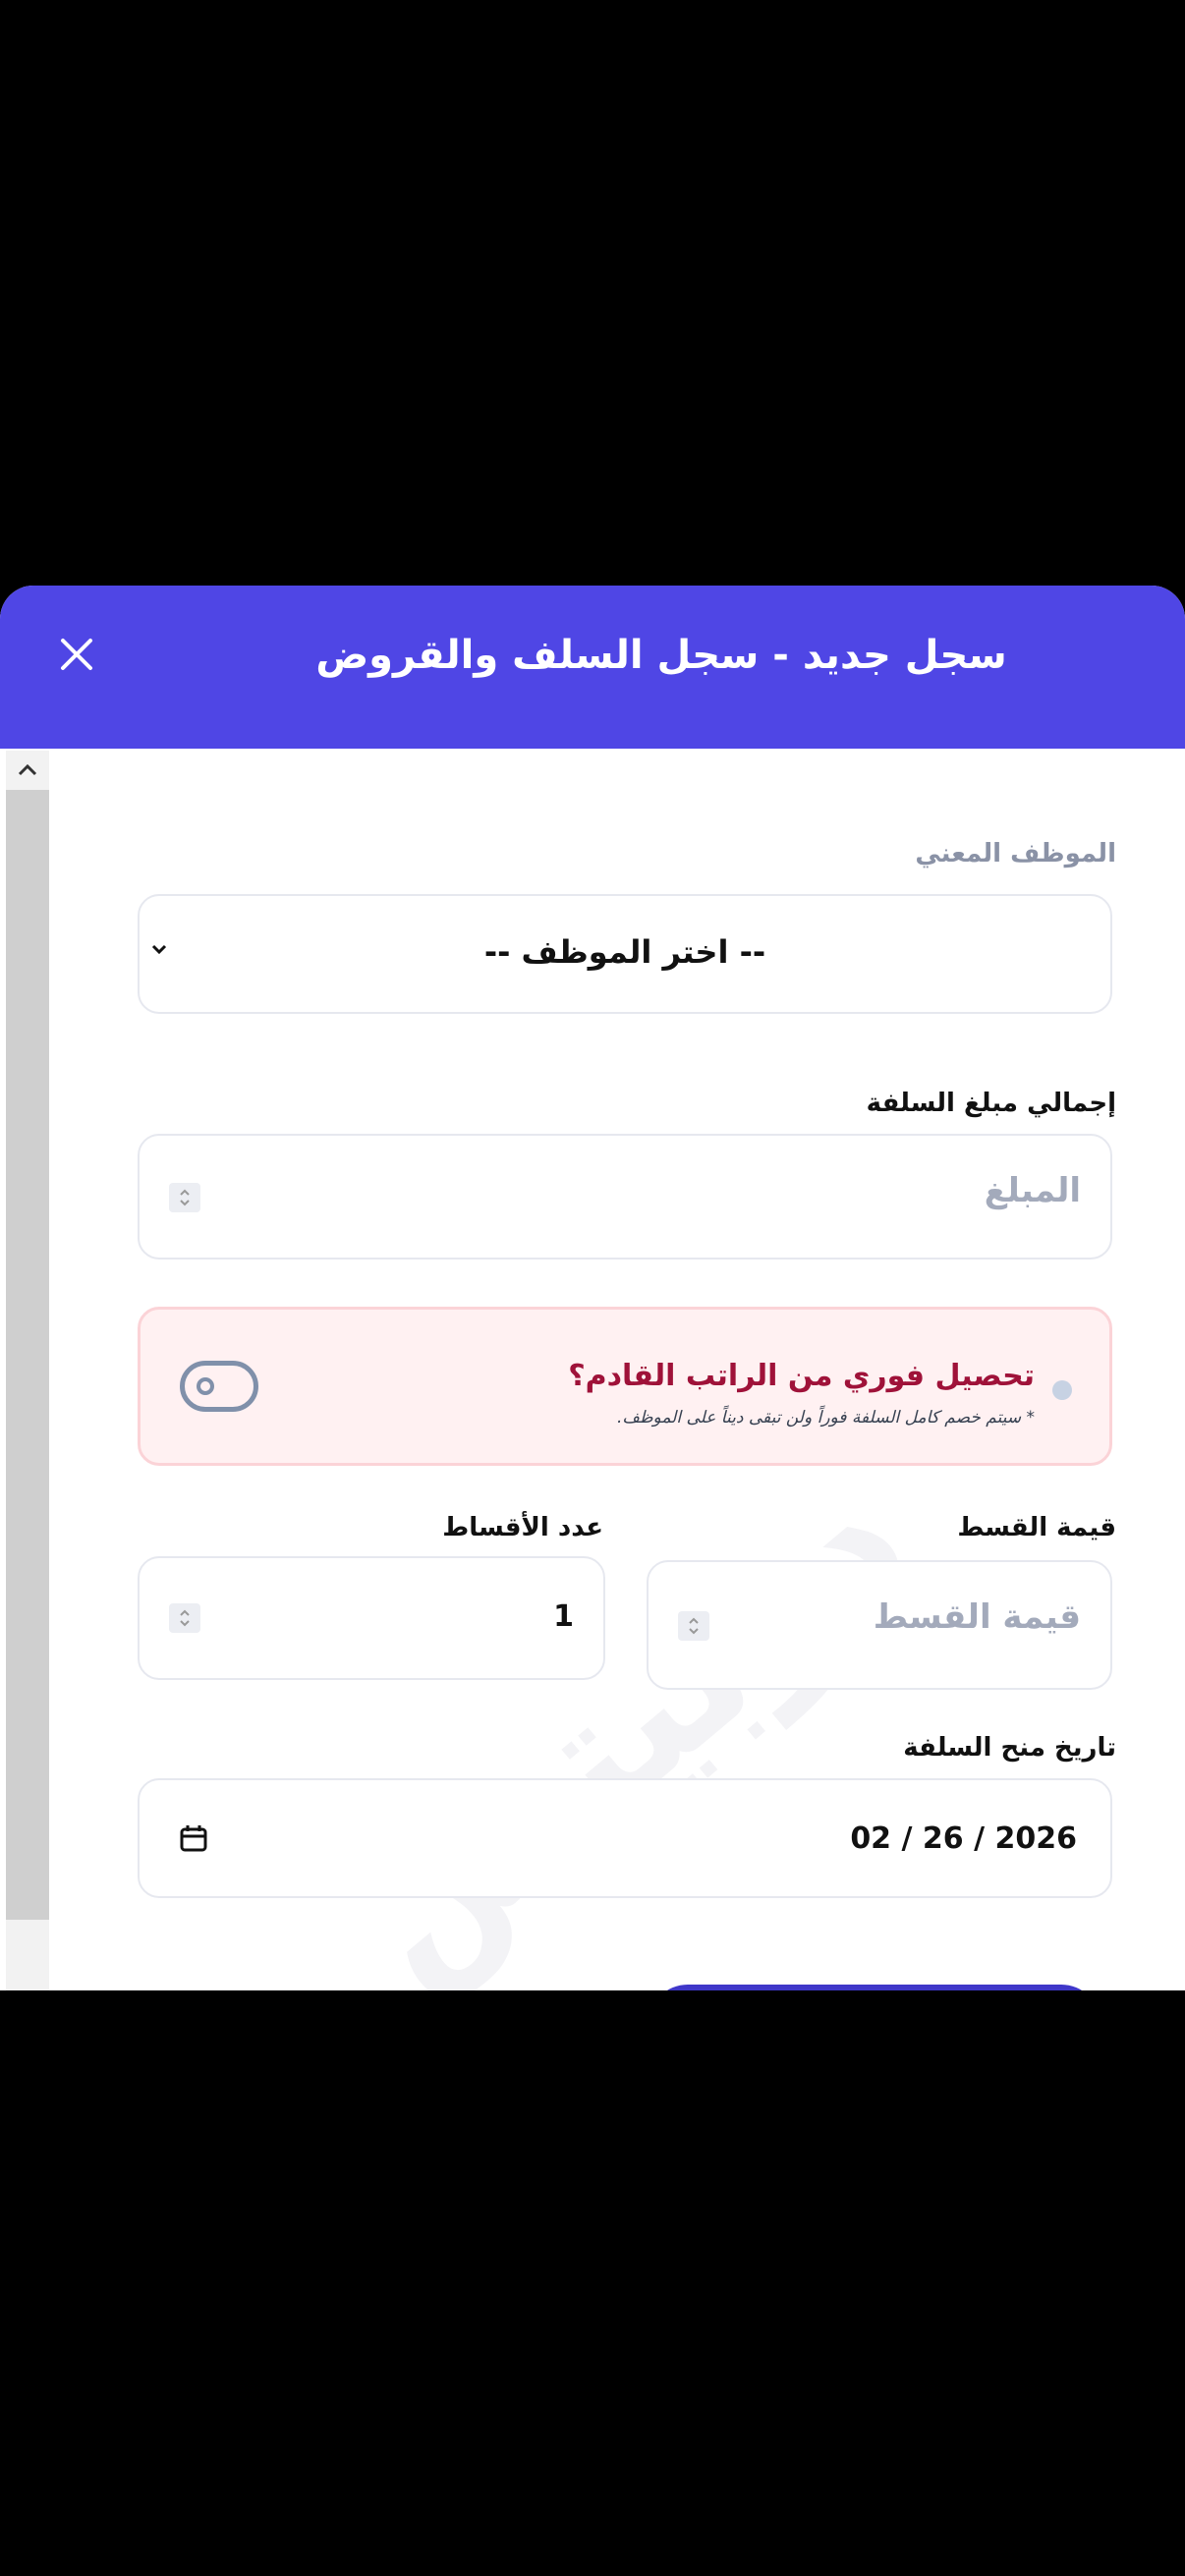  I want to click on grant-date-value: 02 / 26 / 2026, so click(964, 1838).